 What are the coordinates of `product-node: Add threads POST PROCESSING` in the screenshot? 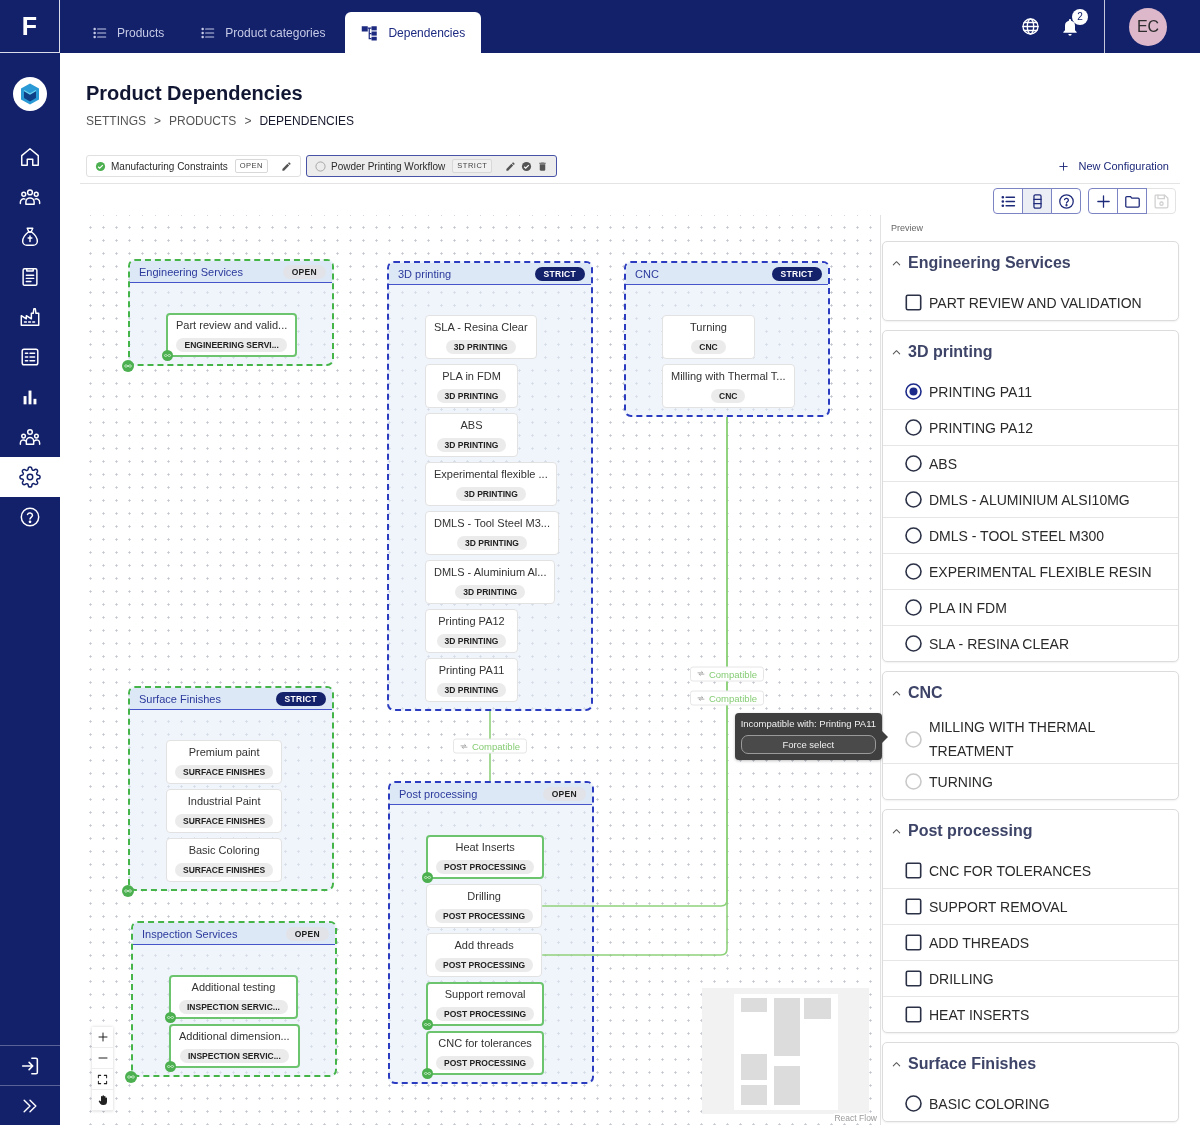 It's located at (484, 955).